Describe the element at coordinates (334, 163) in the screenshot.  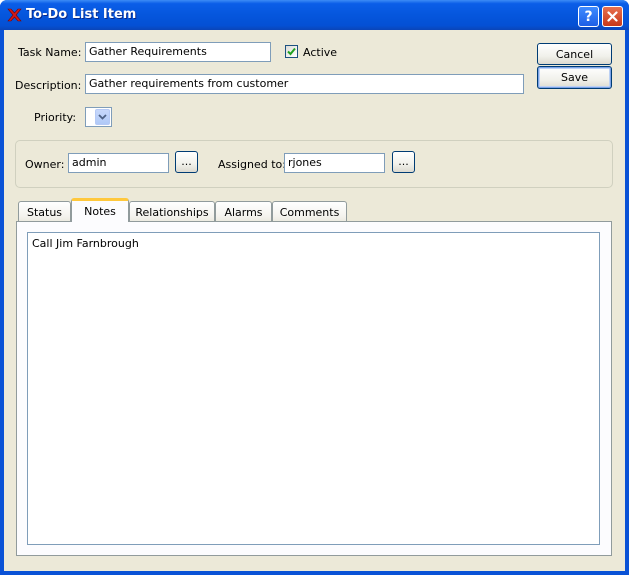
I see `assigned-to-field: rjones` at that location.